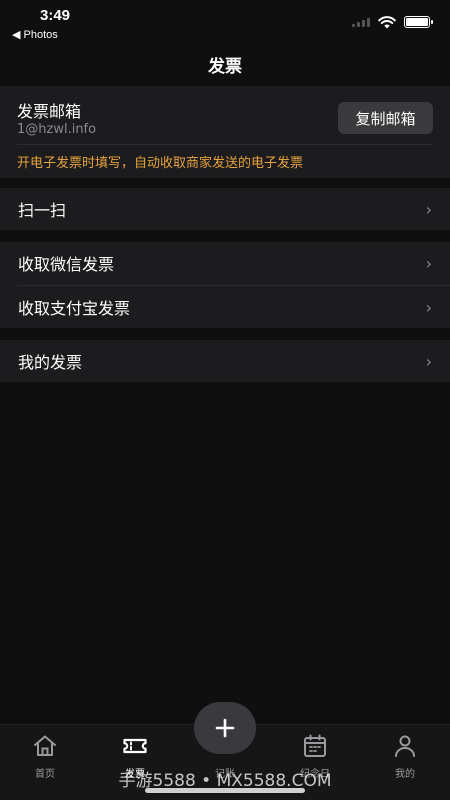 The width and height of the screenshot is (450, 800). Describe the element at coordinates (225, 790) in the screenshot. I see `home-indicator` at that location.